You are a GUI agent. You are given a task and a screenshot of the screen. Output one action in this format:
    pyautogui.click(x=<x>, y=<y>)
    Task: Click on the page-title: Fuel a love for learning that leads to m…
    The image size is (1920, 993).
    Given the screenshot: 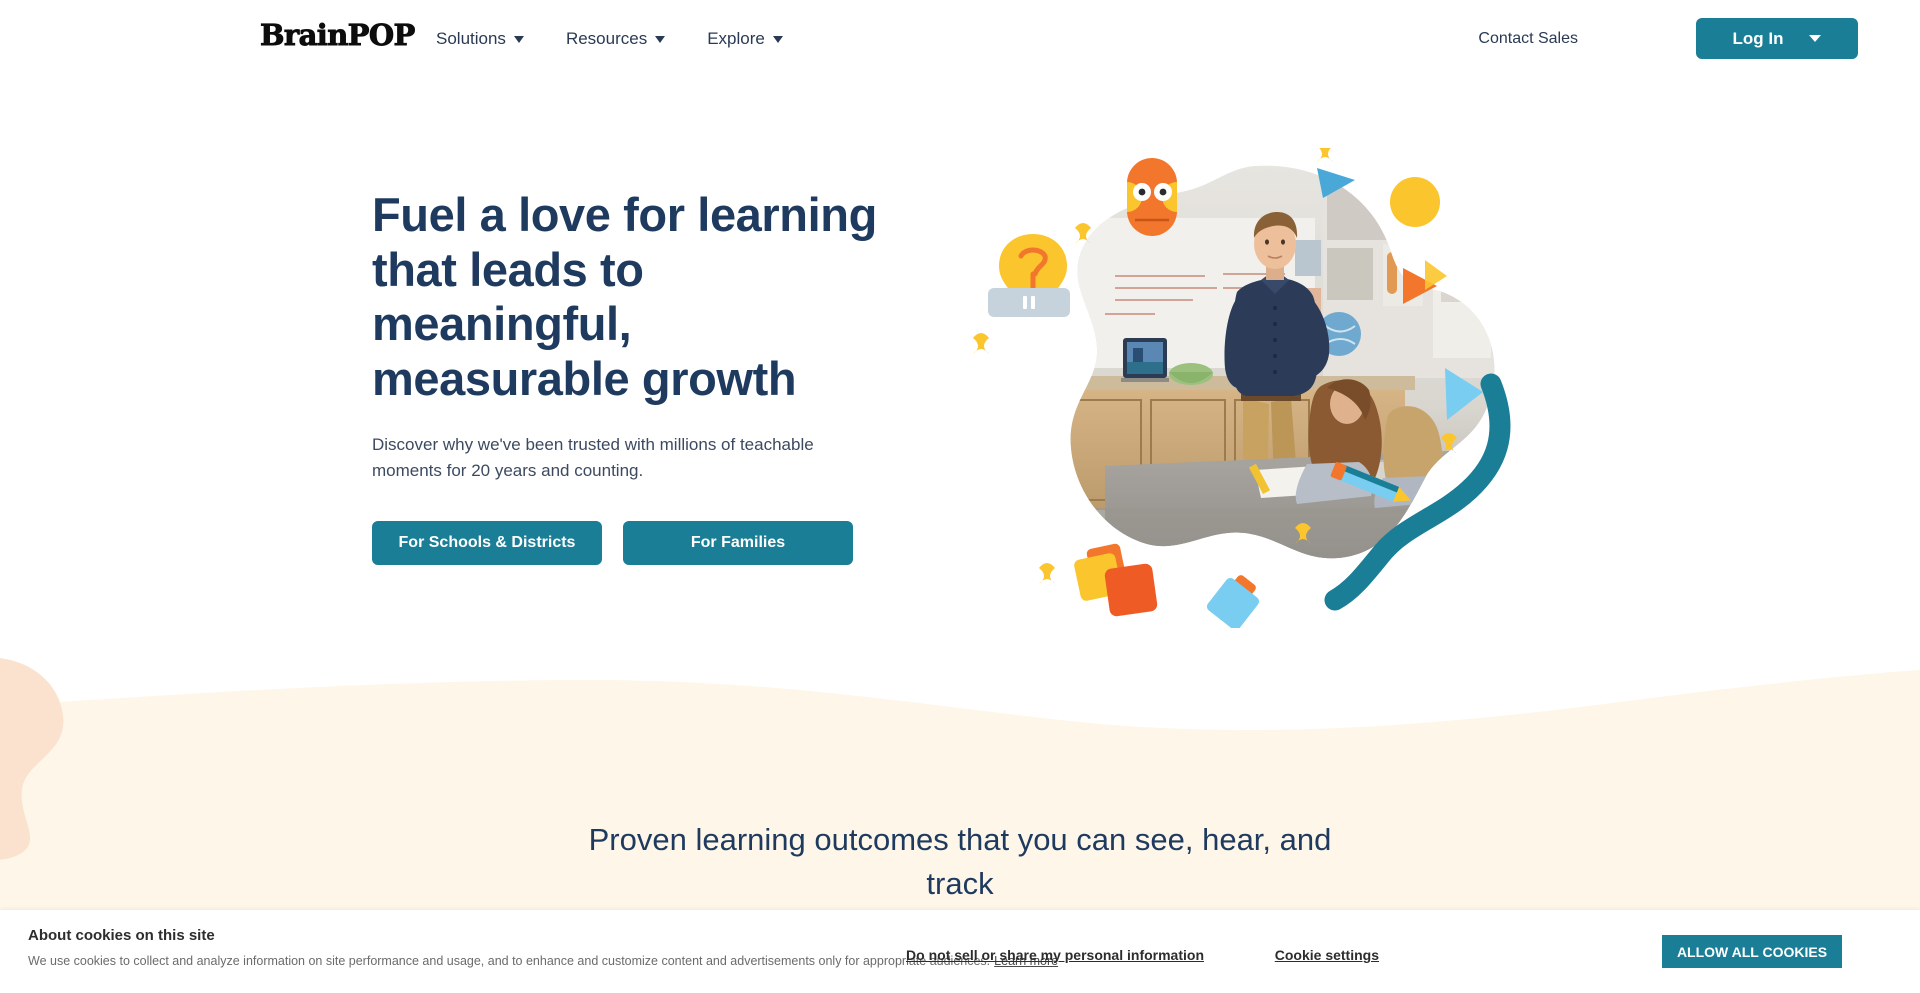 What is the action you would take?
    pyautogui.click(x=624, y=296)
    